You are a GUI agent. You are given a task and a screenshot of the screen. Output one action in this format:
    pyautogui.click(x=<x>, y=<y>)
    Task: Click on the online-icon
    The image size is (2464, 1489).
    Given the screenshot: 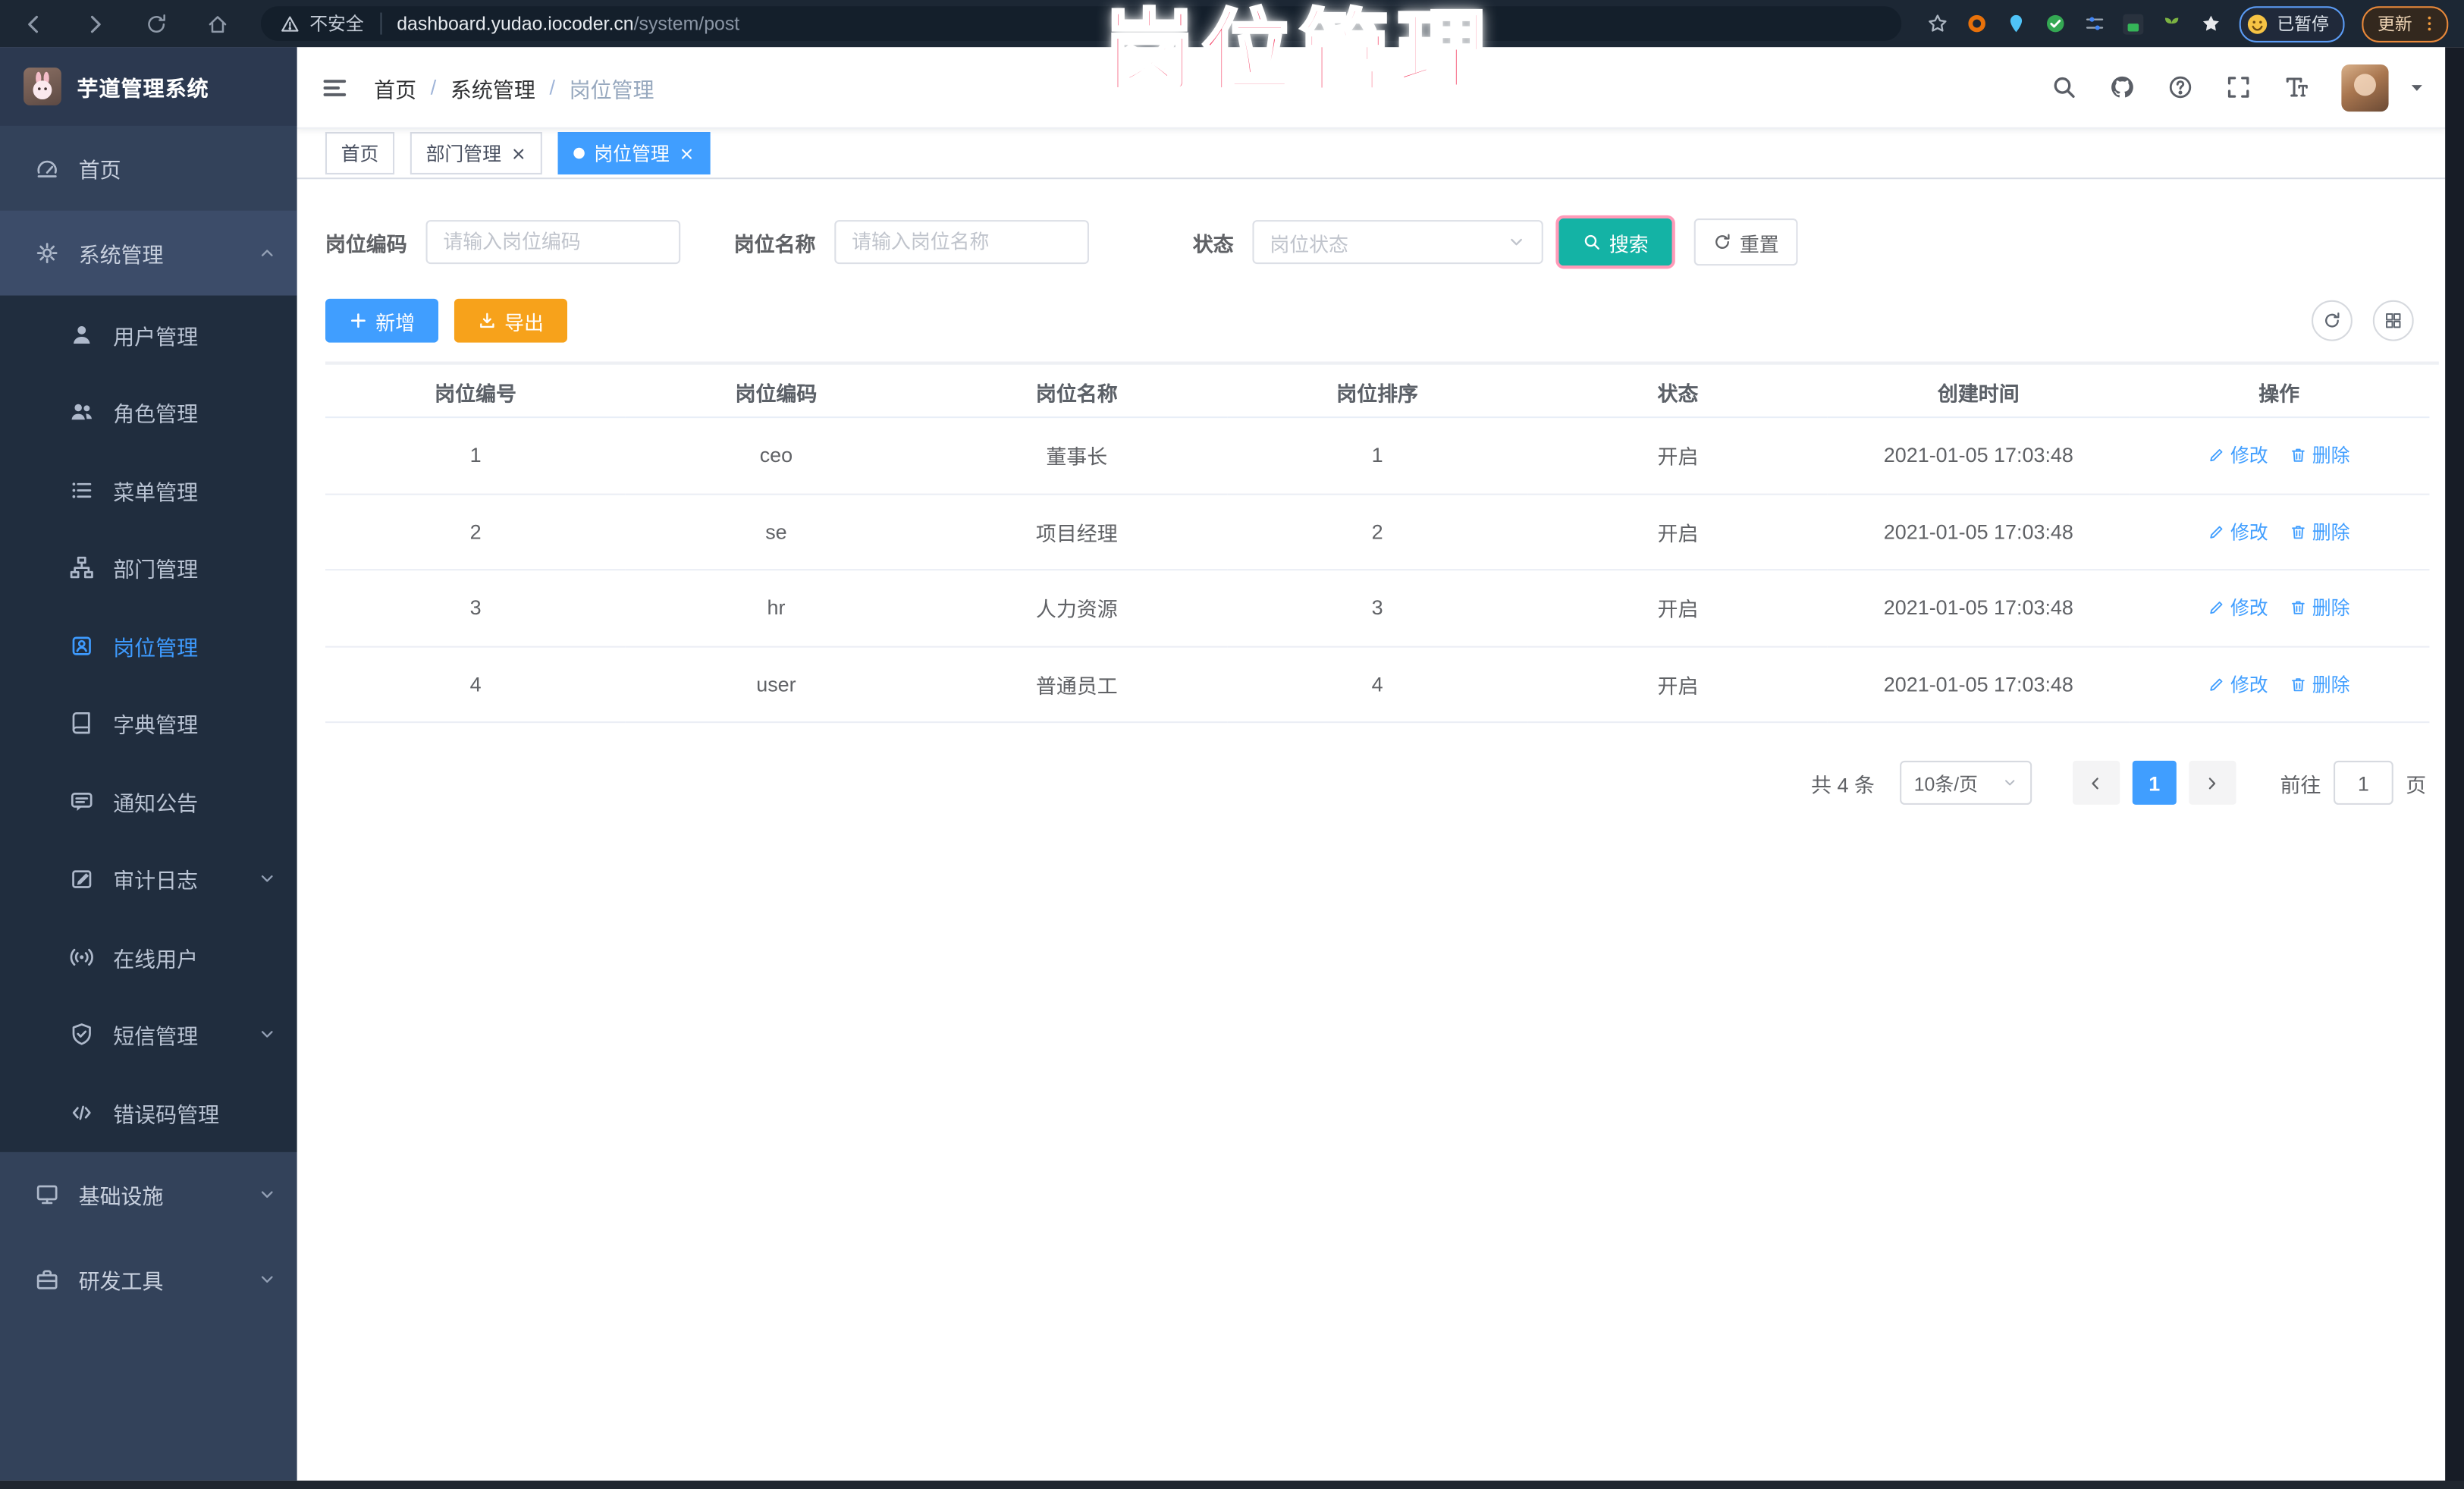 What is the action you would take?
    pyautogui.click(x=81, y=956)
    